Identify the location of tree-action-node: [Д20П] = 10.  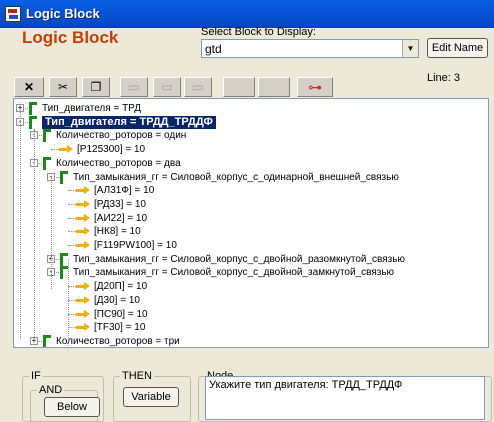
(249, 286).